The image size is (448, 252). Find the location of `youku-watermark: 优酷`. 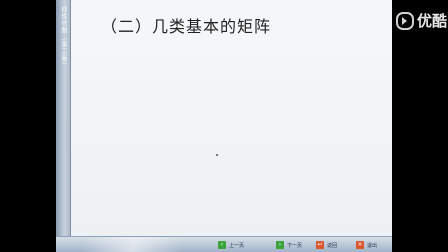

youku-watermark: 优酷 is located at coordinates (421, 20).